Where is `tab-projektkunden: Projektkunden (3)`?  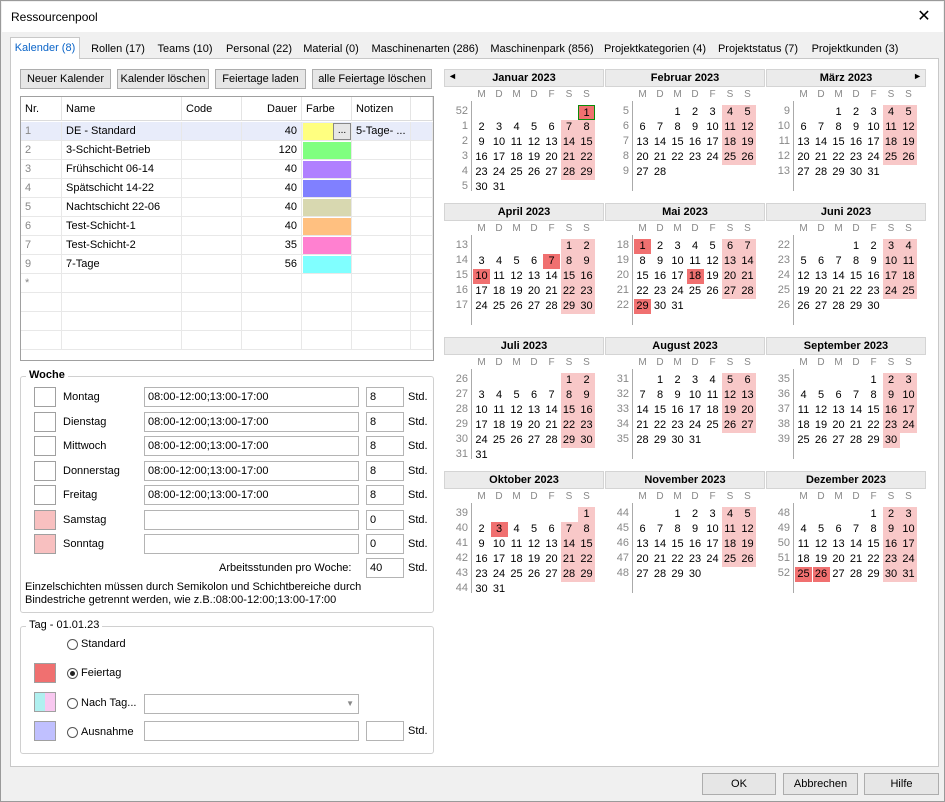 tab-projektkunden: Projektkunden (3) is located at coordinates (855, 49).